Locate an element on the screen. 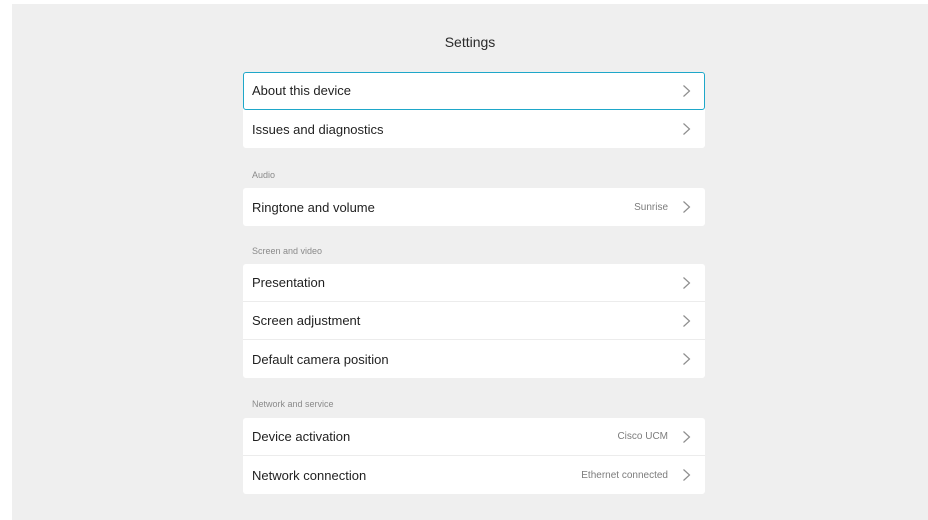  section-title-audio: Audio is located at coordinates (264, 175).